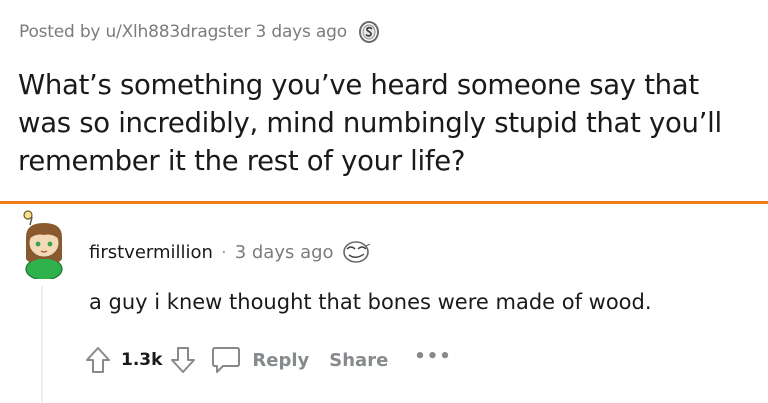 This screenshot has height=403, width=768. What do you see at coordinates (369, 32) in the screenshot?
I see `silver-award-icon` at bounding box center [369, 32].